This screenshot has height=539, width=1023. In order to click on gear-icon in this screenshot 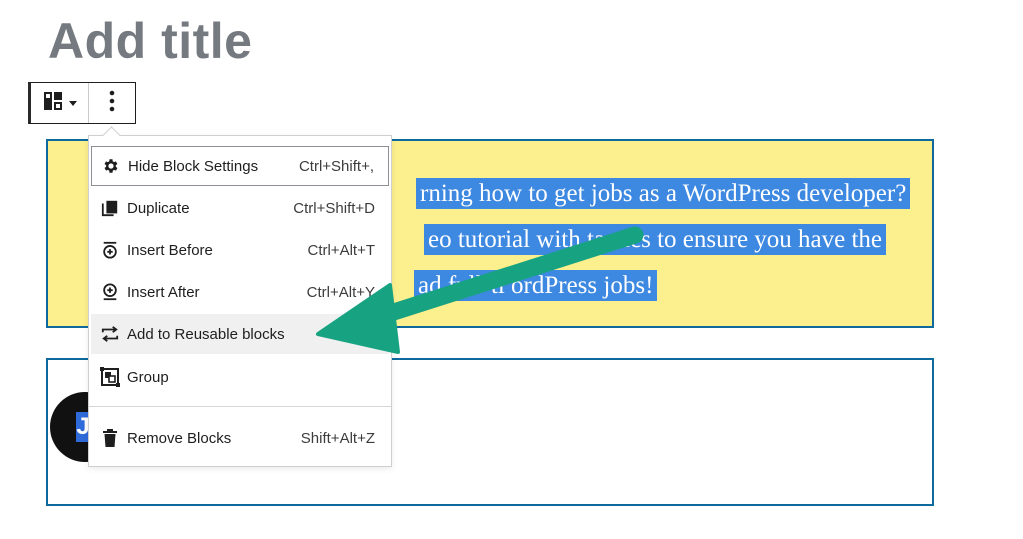, I will do `click(111, 166)`.